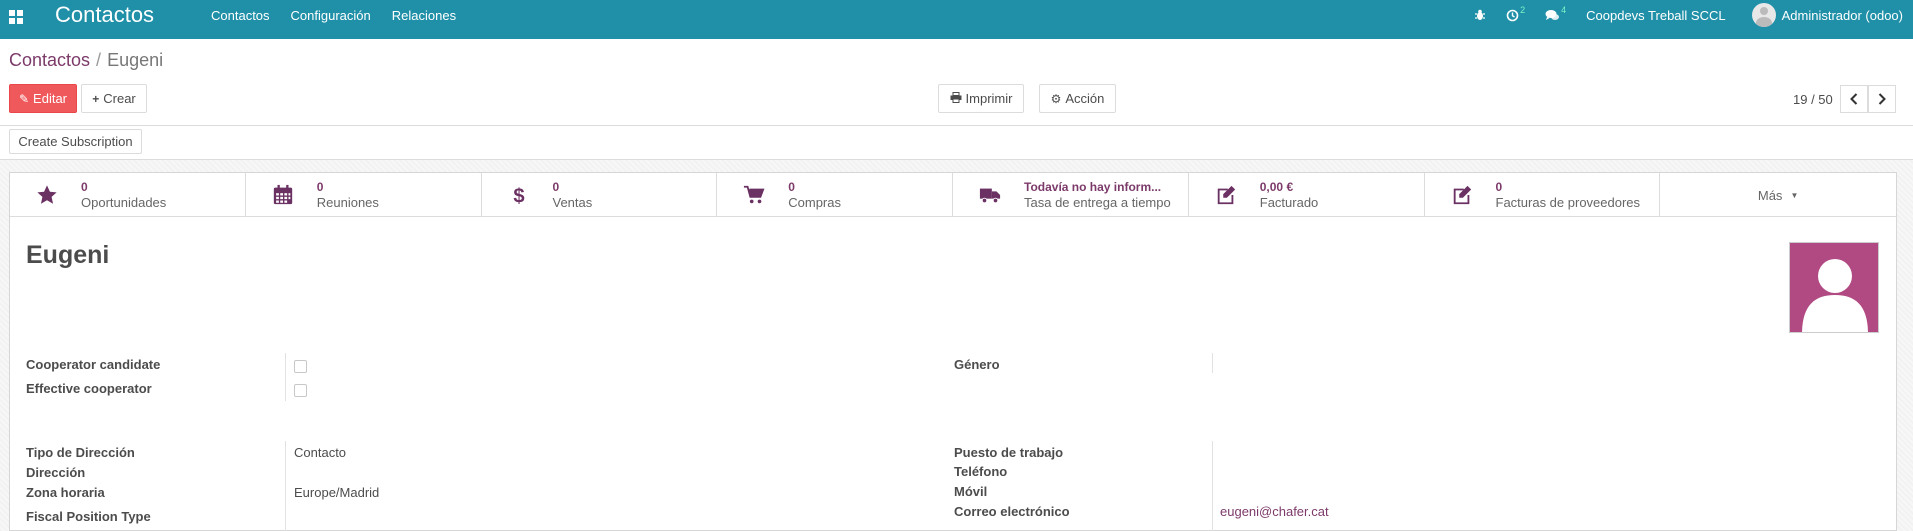 The image size is (1913, 531). I want to click on label-job-position: Puesto de trabajo, so click(1009, 452).